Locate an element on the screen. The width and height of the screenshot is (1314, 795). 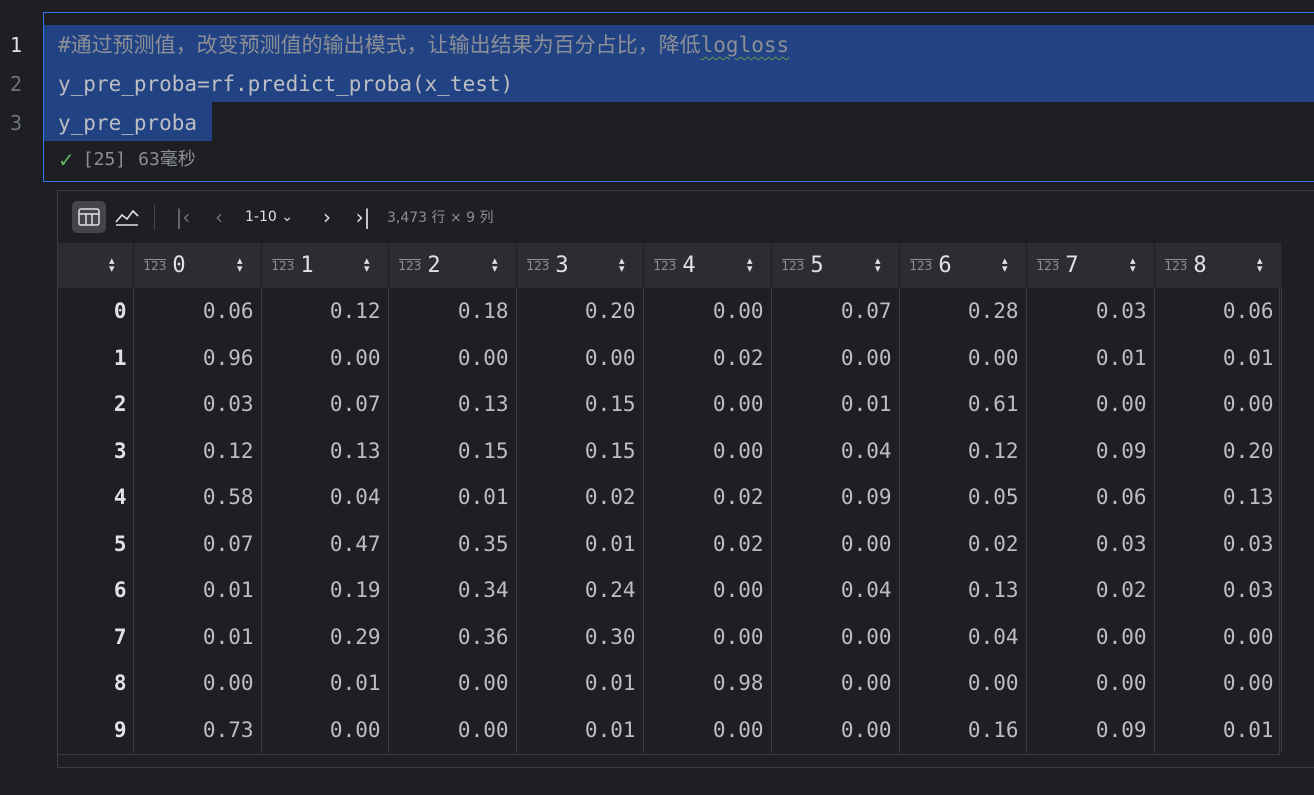
table-cell: 0.29 is located at coordinates (325, 636).